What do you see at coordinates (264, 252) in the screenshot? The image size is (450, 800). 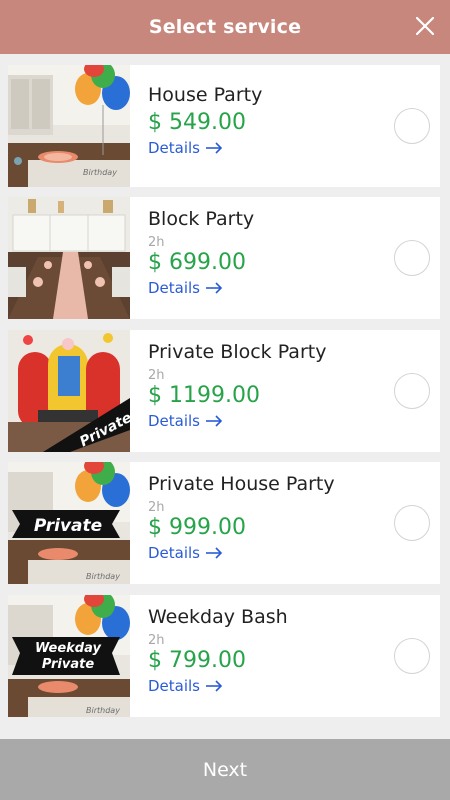 I see `service-info: Block Party 2h $ 699.00 Details` at bounding box center [264, 252].